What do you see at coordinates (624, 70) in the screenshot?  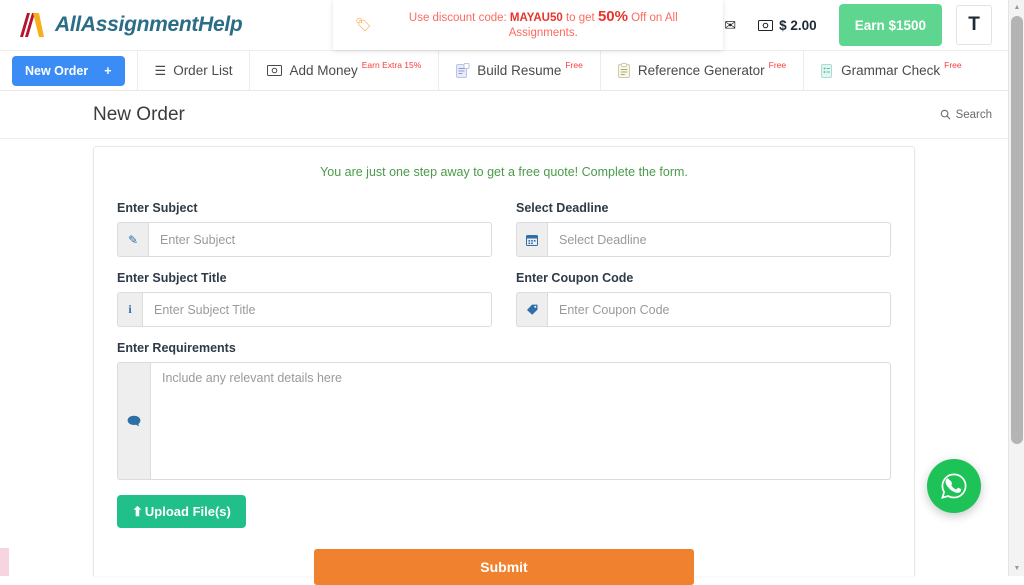 I see `clipboard-icon` at bounding box center [624, 70].